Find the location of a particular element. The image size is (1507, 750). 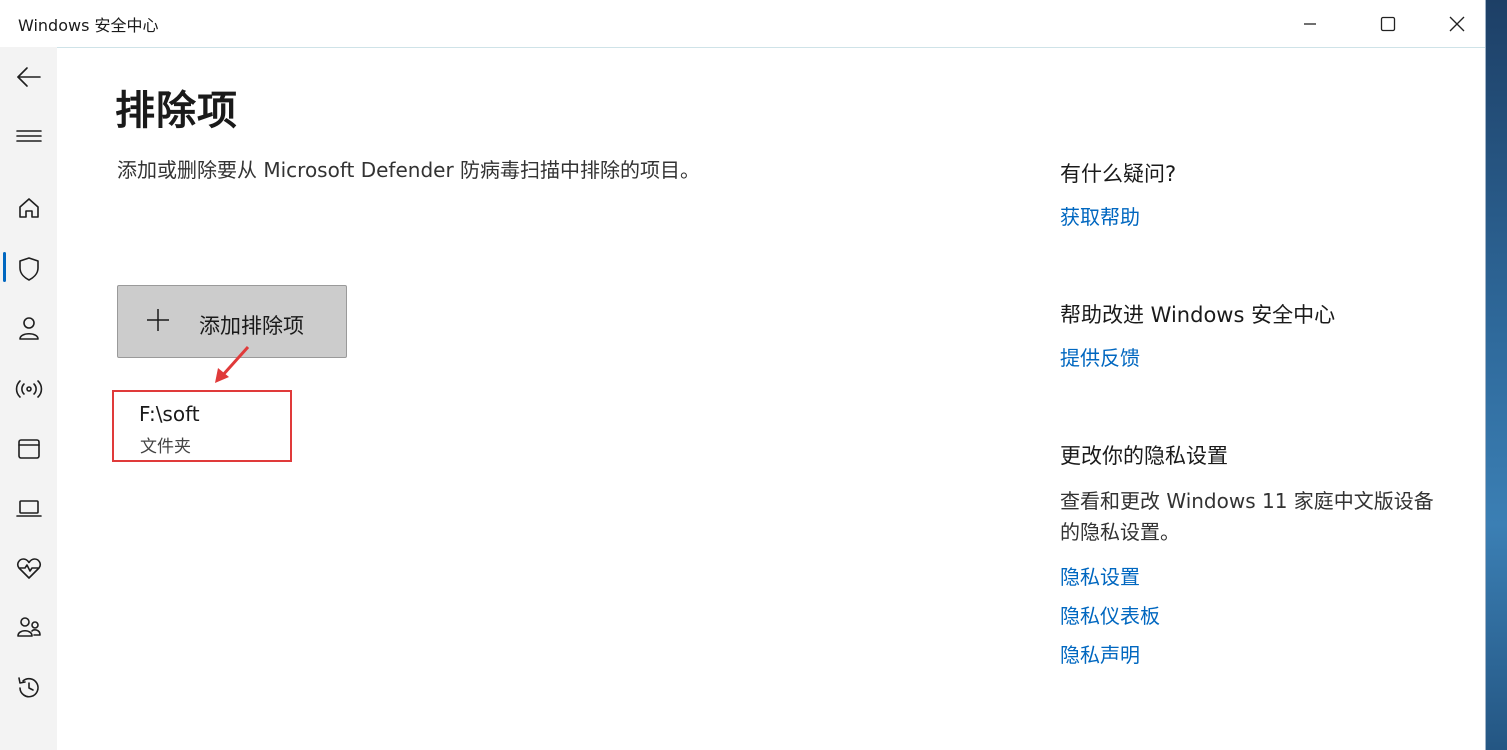

back-button is located at coordinates (28, 77).